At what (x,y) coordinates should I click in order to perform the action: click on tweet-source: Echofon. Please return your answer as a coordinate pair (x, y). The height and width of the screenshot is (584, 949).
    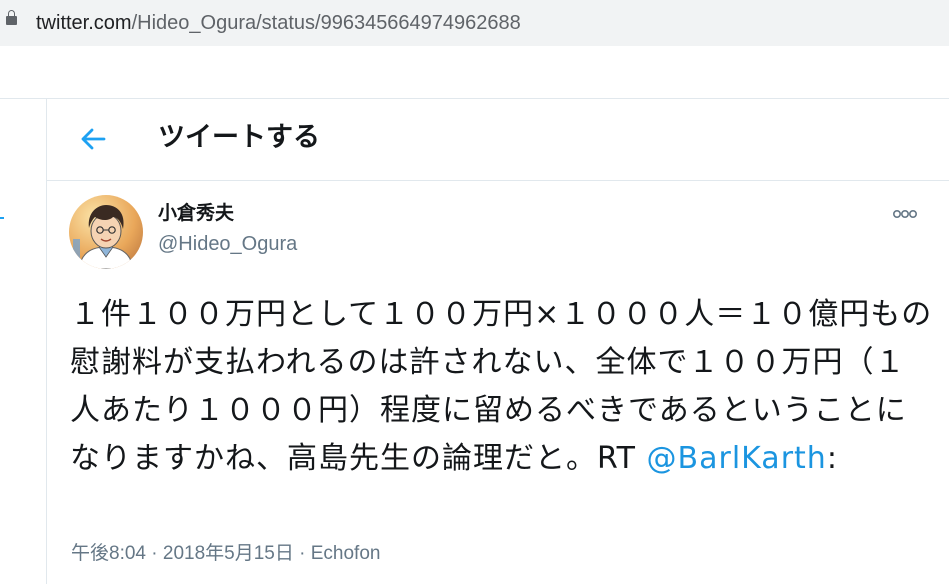
    Looking at the image, I should click on (346, 553).